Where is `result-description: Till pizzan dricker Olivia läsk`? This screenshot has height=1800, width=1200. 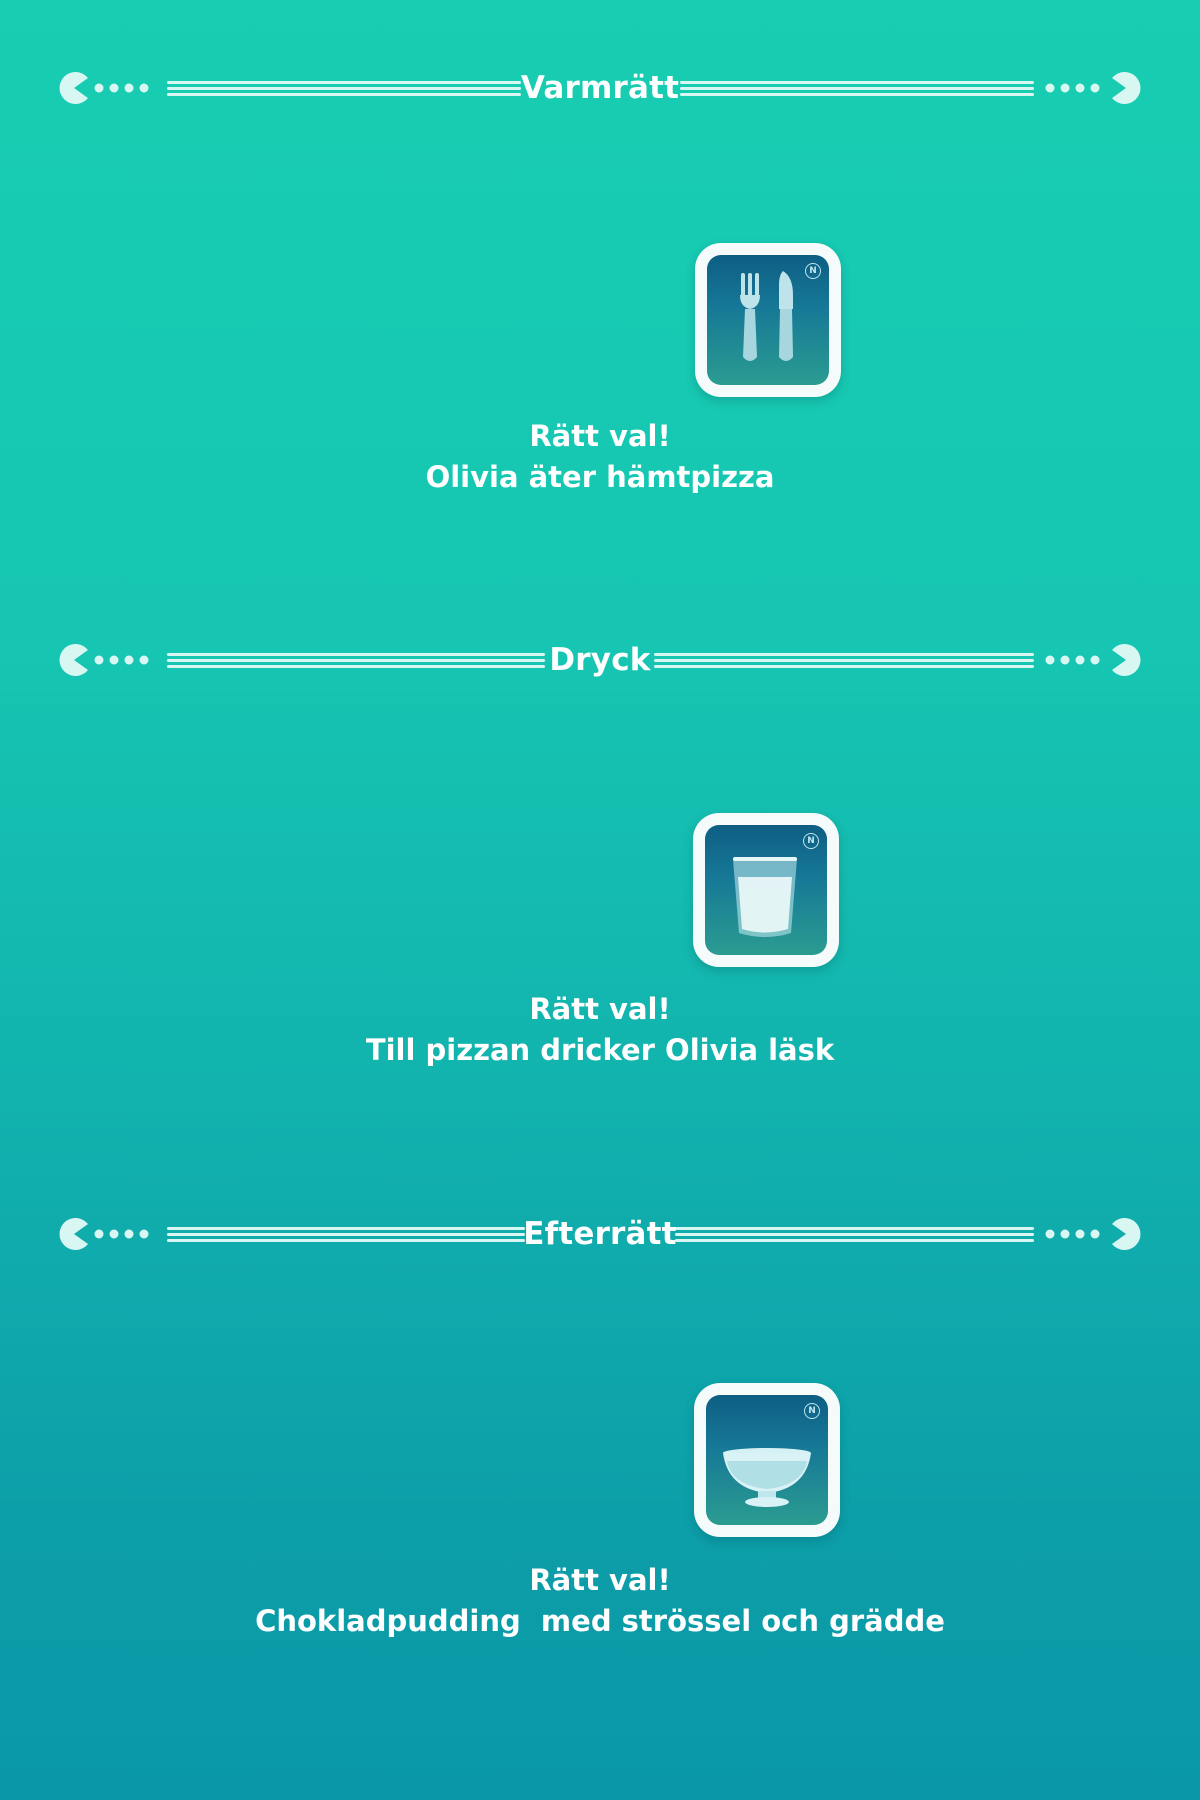 result-description: Till pizzan dricker Olivia läsk is located at coordinates (600, 1050).